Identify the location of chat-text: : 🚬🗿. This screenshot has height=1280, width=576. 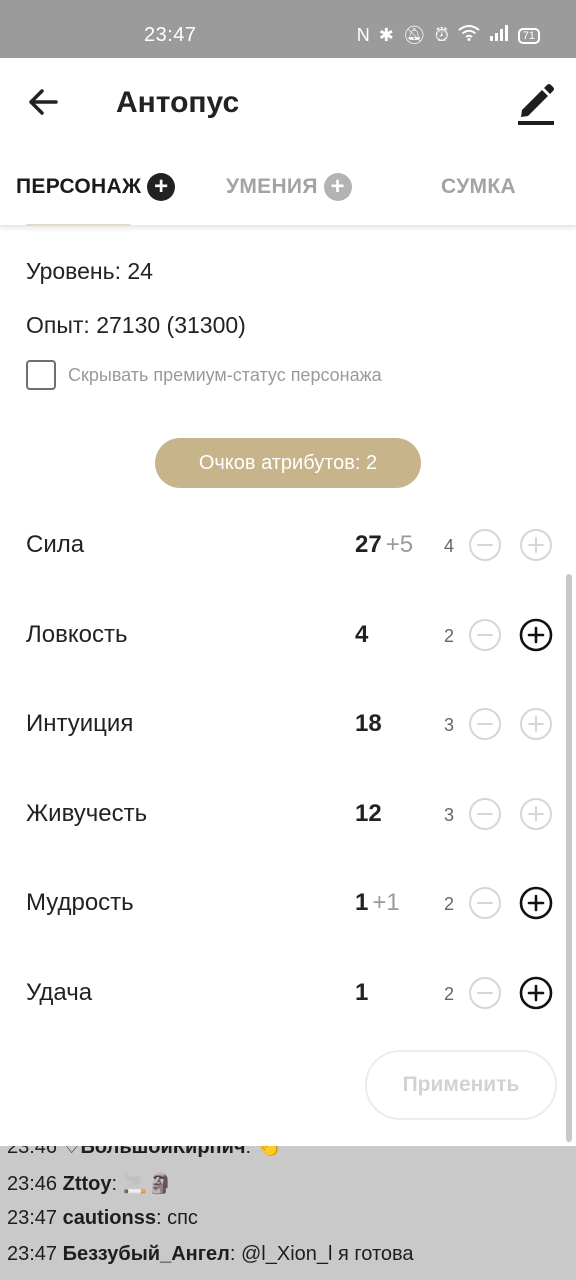
(142, 1184).